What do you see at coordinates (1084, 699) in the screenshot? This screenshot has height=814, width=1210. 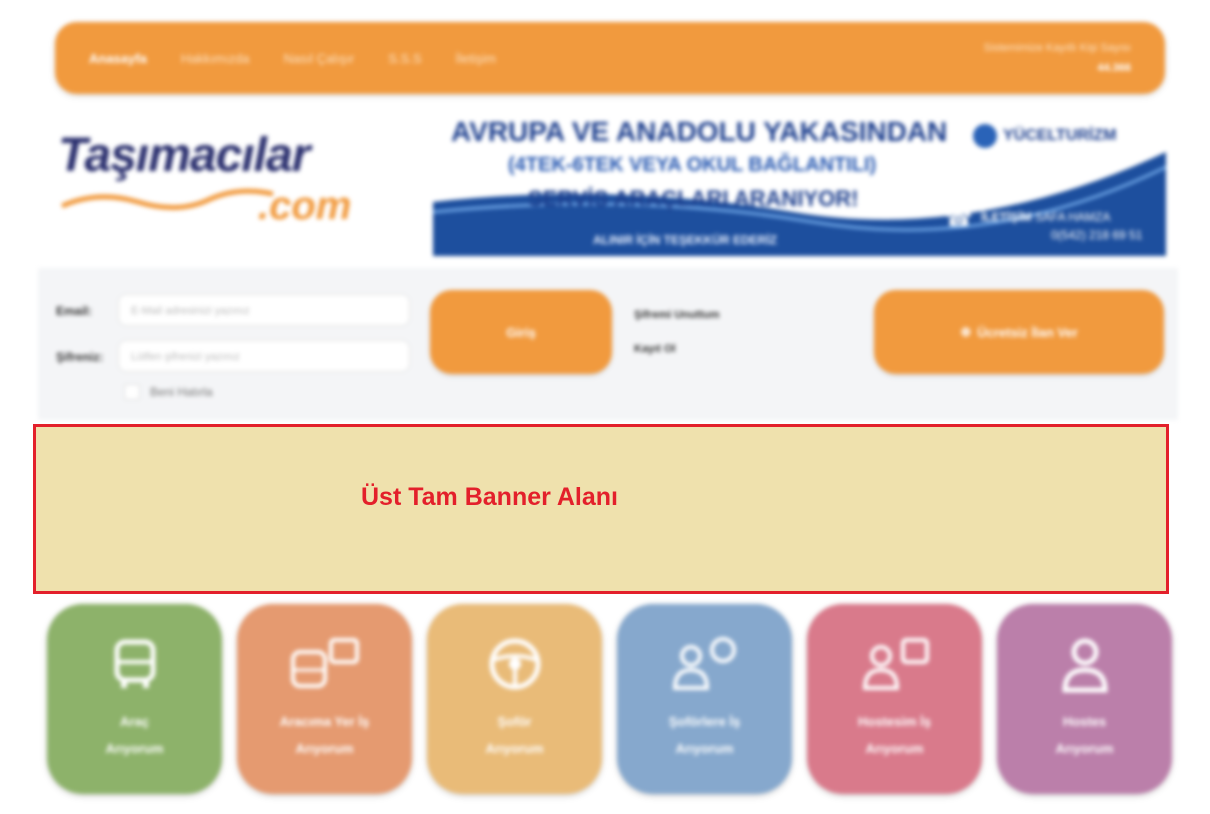 I see `tile-hostess-search: Hostes Arıyorum` at bounding box center [1084, 699].